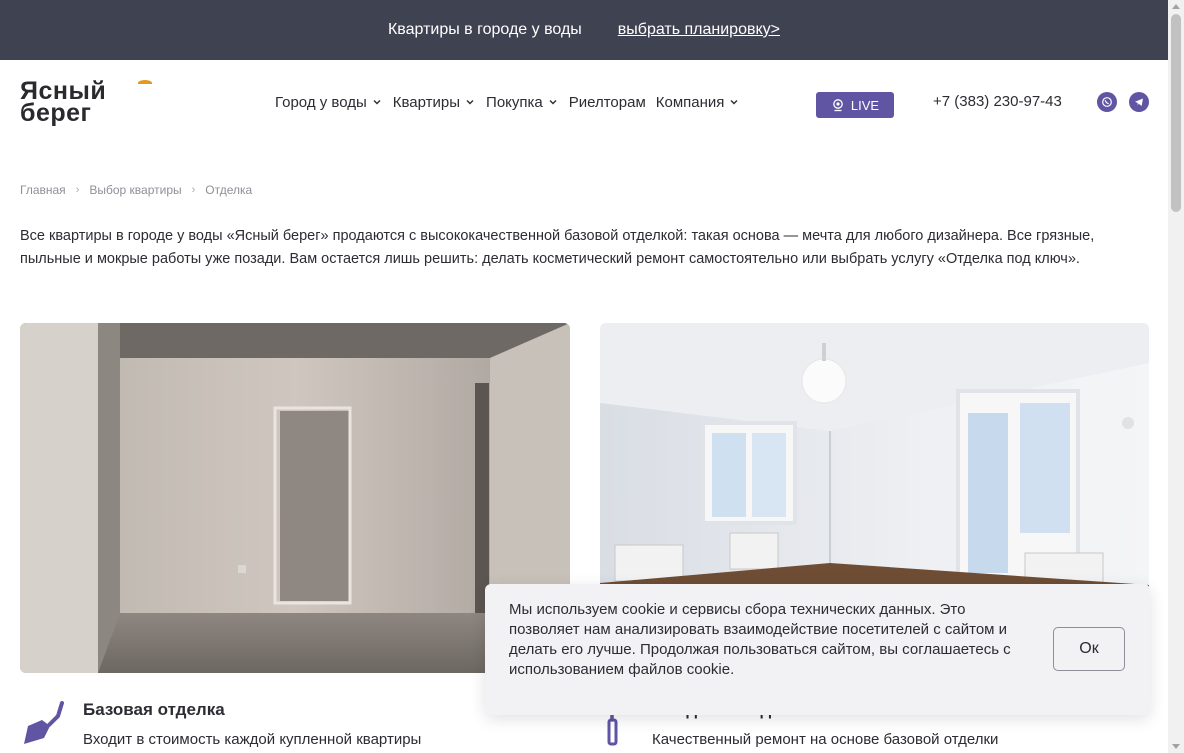 This screenshot has width=1184, height=753. I want to click on nav-item-realtors: Риелторам, so click(607, 102).